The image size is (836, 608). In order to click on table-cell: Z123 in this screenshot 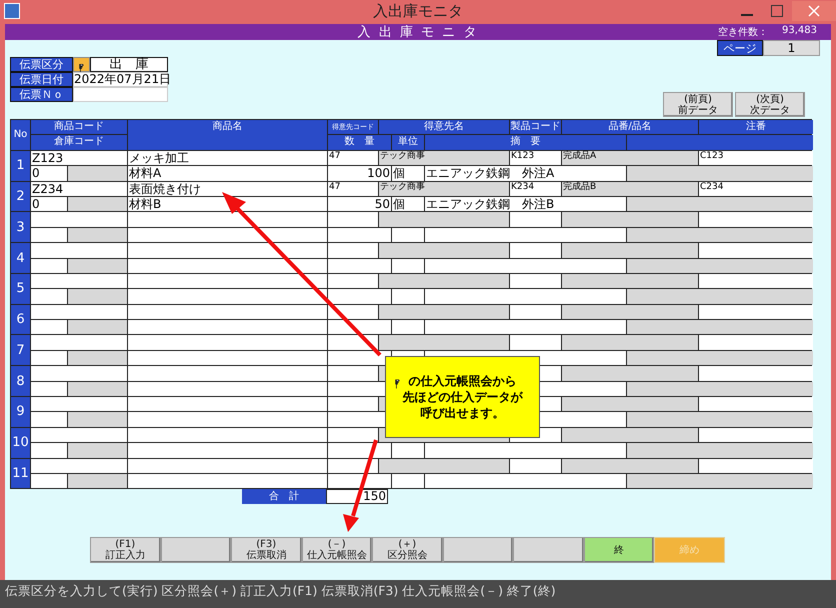, I will do `click(79, 158)`.